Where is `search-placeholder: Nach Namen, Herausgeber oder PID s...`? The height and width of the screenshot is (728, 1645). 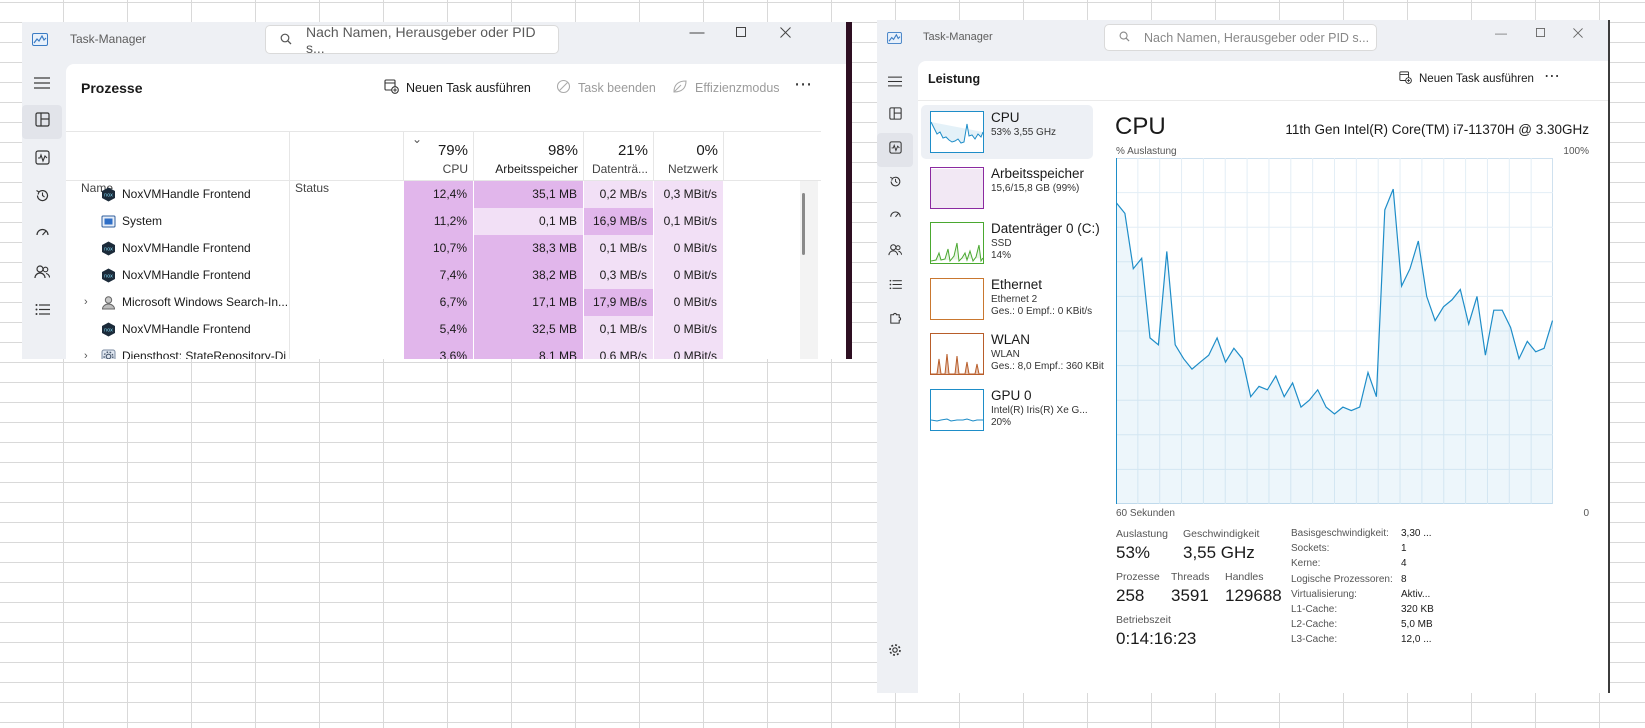 search-placeholder: Nach Namen, Herausgeber oder PID s... is located at coordinates (421, 39).